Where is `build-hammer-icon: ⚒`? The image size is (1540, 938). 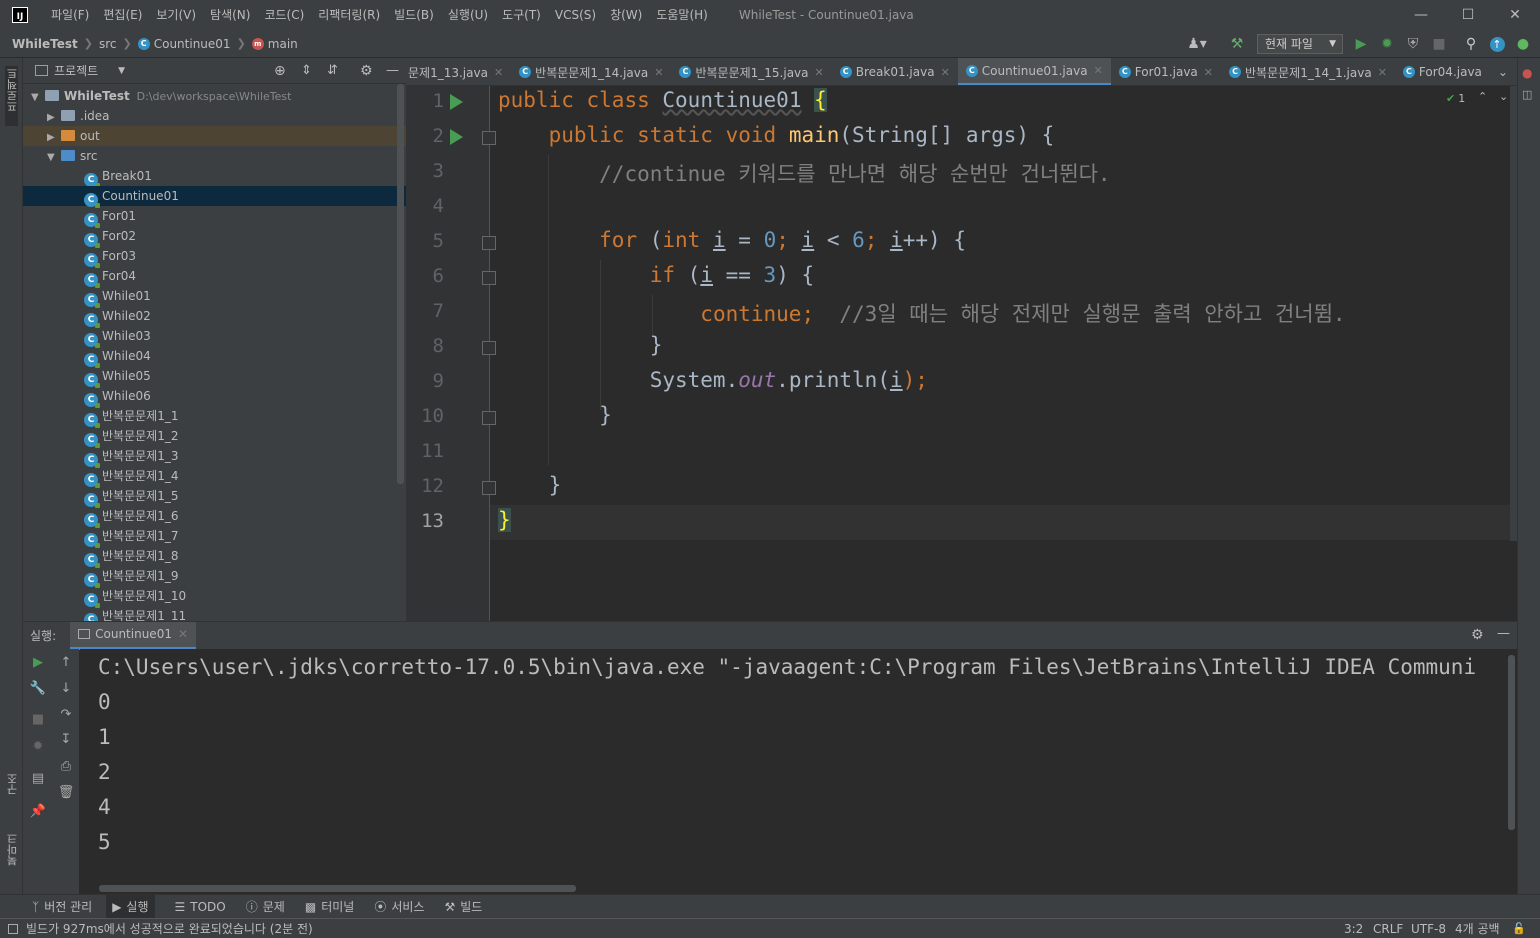
build-hammer-icon: ⚒ is located at coordinates (1237, 44).